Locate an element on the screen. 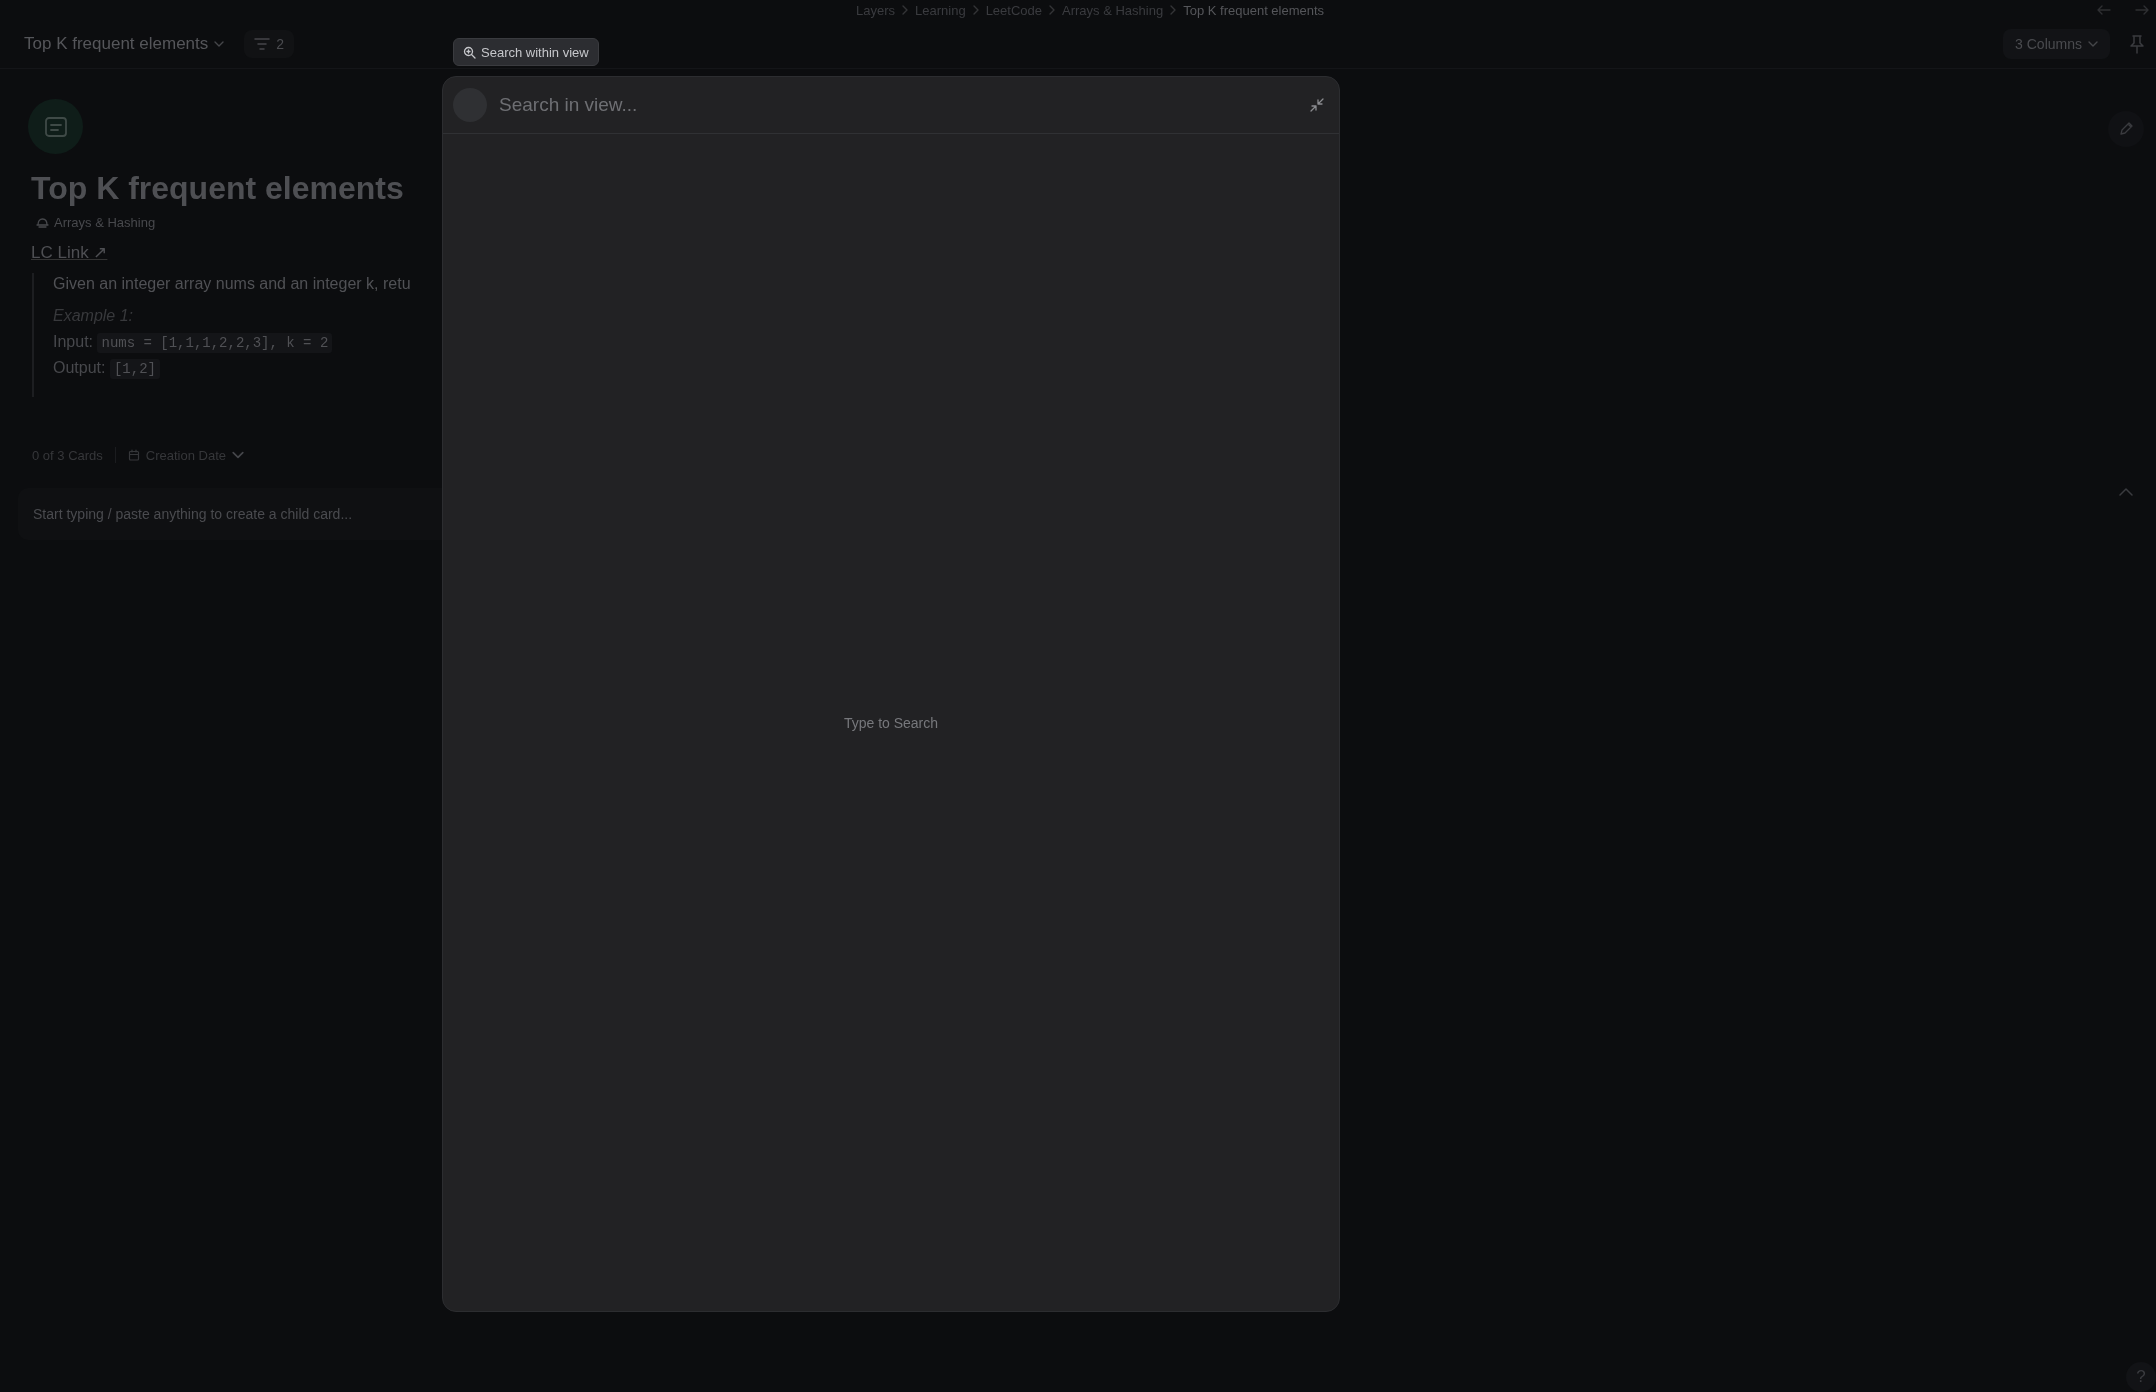 This screenshot has width=2156, height=1392. back-arrow-icon is located at coordinates (2104, 10).